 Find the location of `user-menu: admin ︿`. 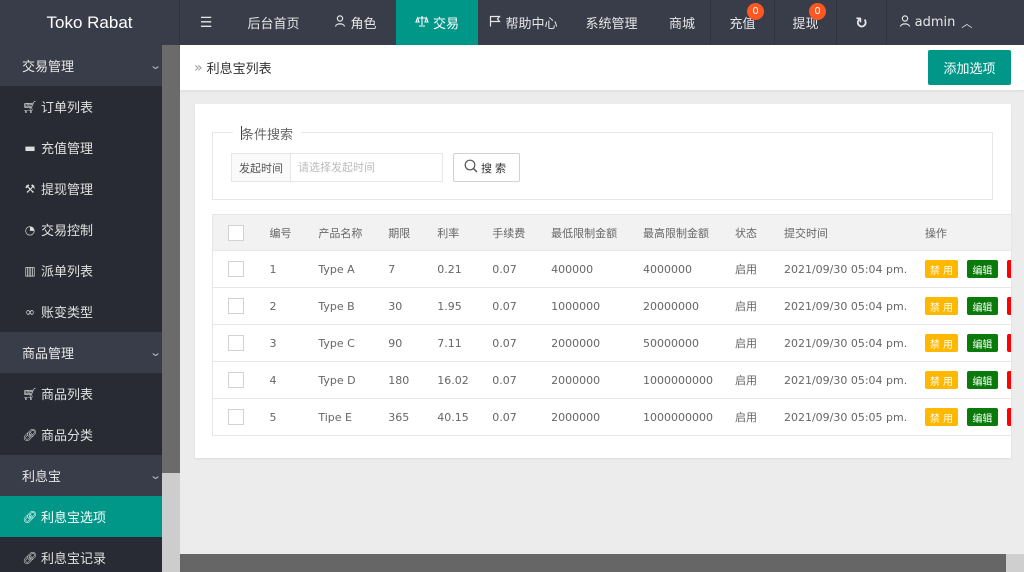

user-menu: admin ︿ is located at coordinates (935, 22).